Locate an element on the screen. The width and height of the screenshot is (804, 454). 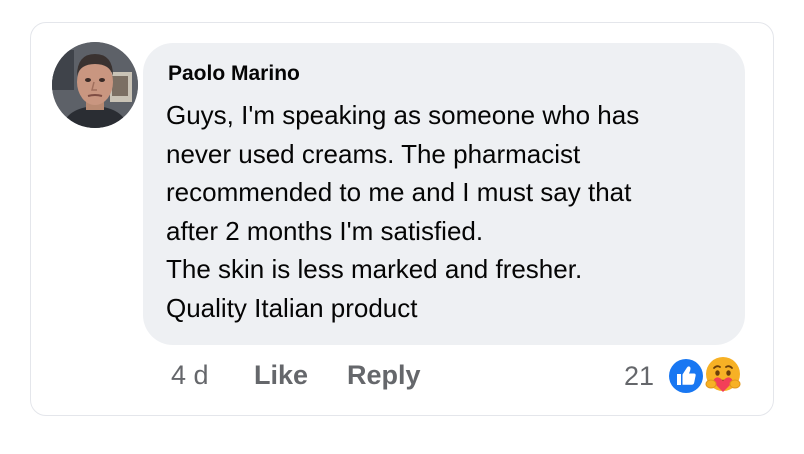
reactions-summary: 21 is located at coordinates (686, 376).